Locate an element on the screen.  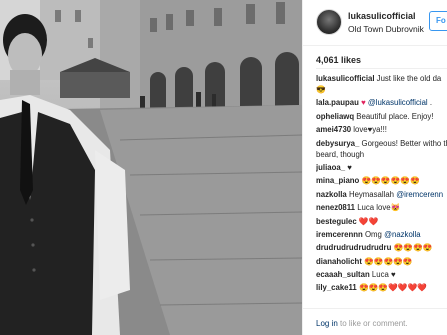
comment-username: dianaholicht is located at coordinates (339, 261).